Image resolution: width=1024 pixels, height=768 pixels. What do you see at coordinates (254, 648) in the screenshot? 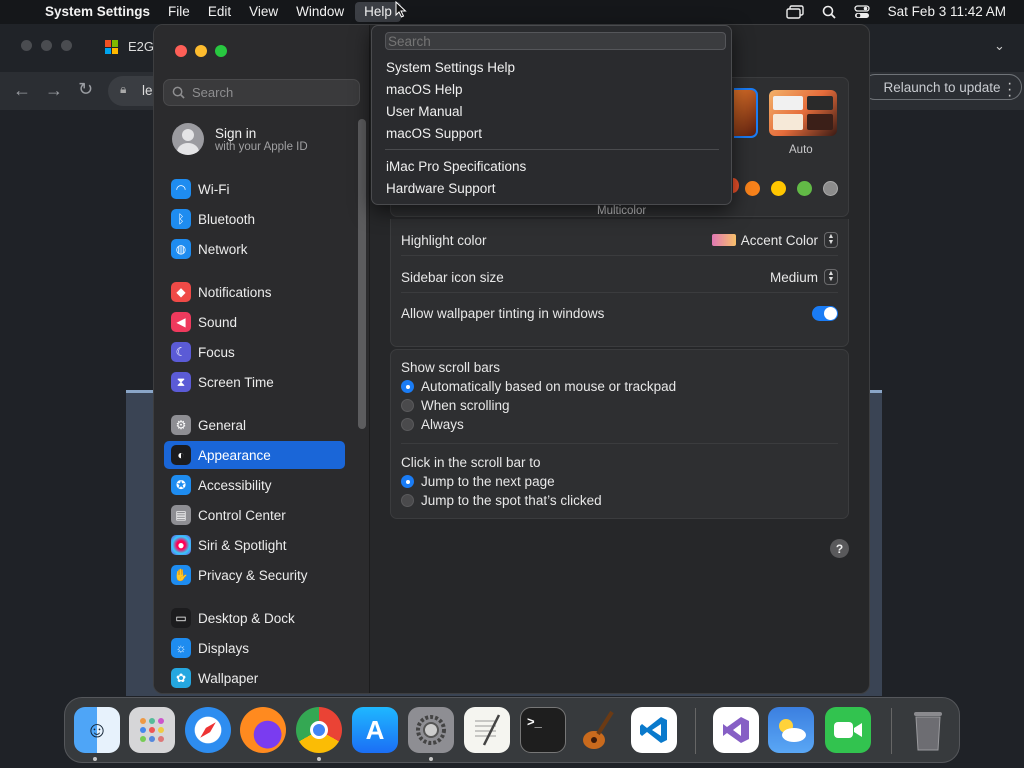
I see `sidebar-item-displays: ☼ Displays` at bounding box center [254, 648].